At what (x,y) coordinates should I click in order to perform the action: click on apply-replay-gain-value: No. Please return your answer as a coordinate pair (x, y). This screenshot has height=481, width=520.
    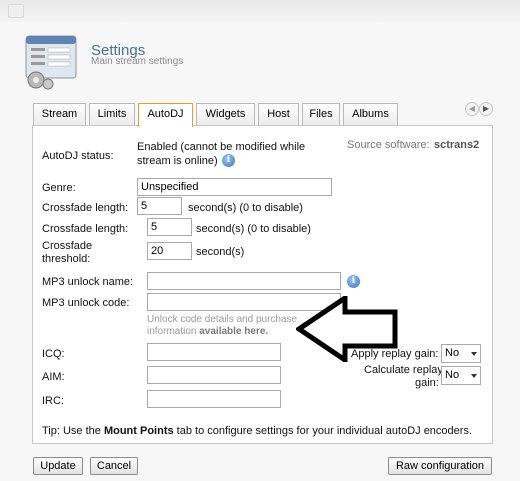
    Looking at the image, I should click on (452, 353).